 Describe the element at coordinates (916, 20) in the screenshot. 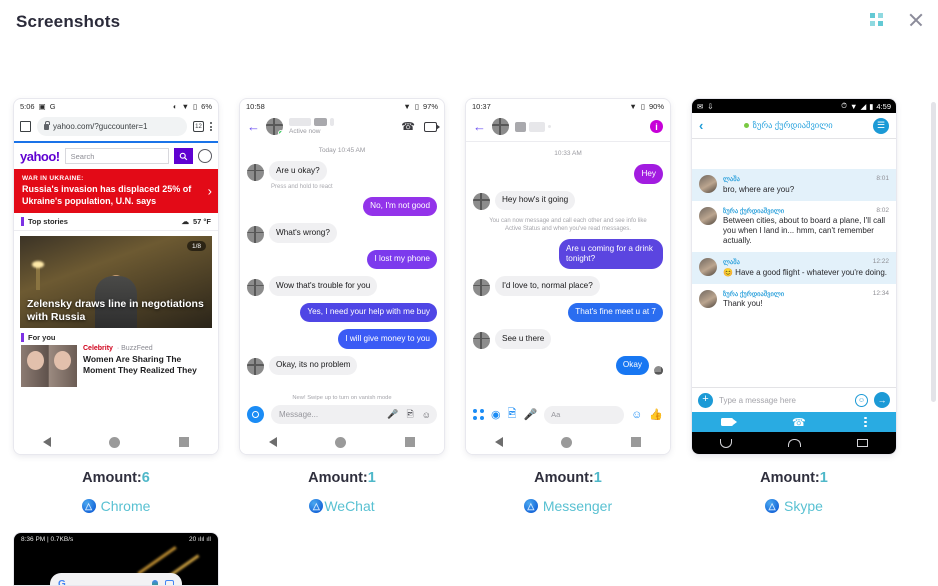

I see `close-icon` at that location.